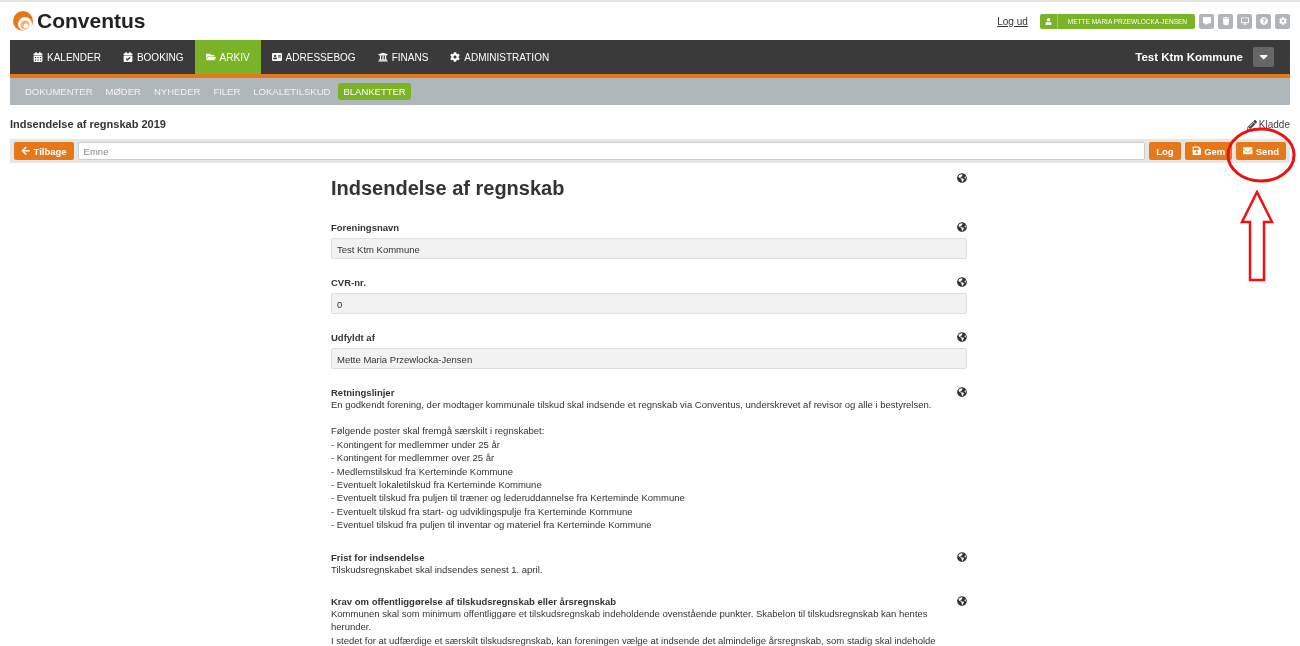 Image resolution: width=1300 pixels, height=646 pixels. What do you see at coordinates (292, 91) in the screenshot?
I see `subnav-tab: LOKALETILSKUD` at bounding box center [292, 91].